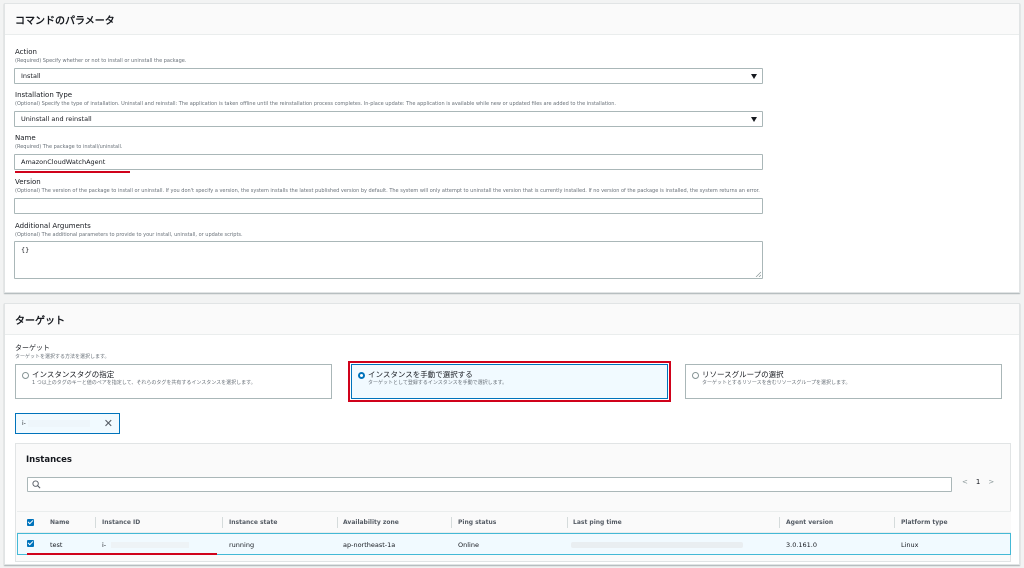 The image size is (1024, 568). What do you see at coordinates (32, 348) in the screenshot?
I see `target-label: ターゲット` at bounding box center [32, 348].